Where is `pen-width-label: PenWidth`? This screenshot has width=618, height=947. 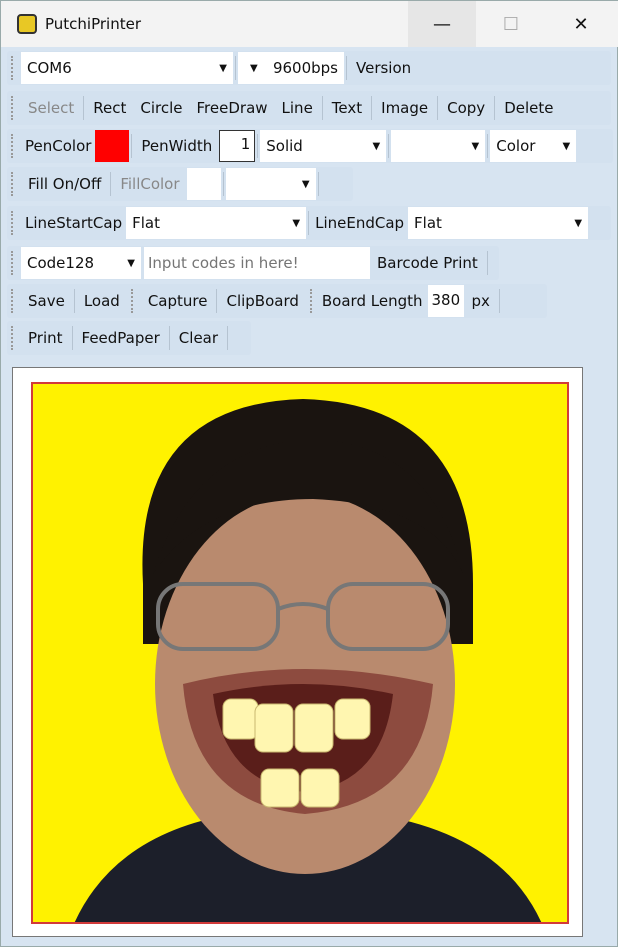
pen-width-label: PenWidth is located at coordinates (177, 146).